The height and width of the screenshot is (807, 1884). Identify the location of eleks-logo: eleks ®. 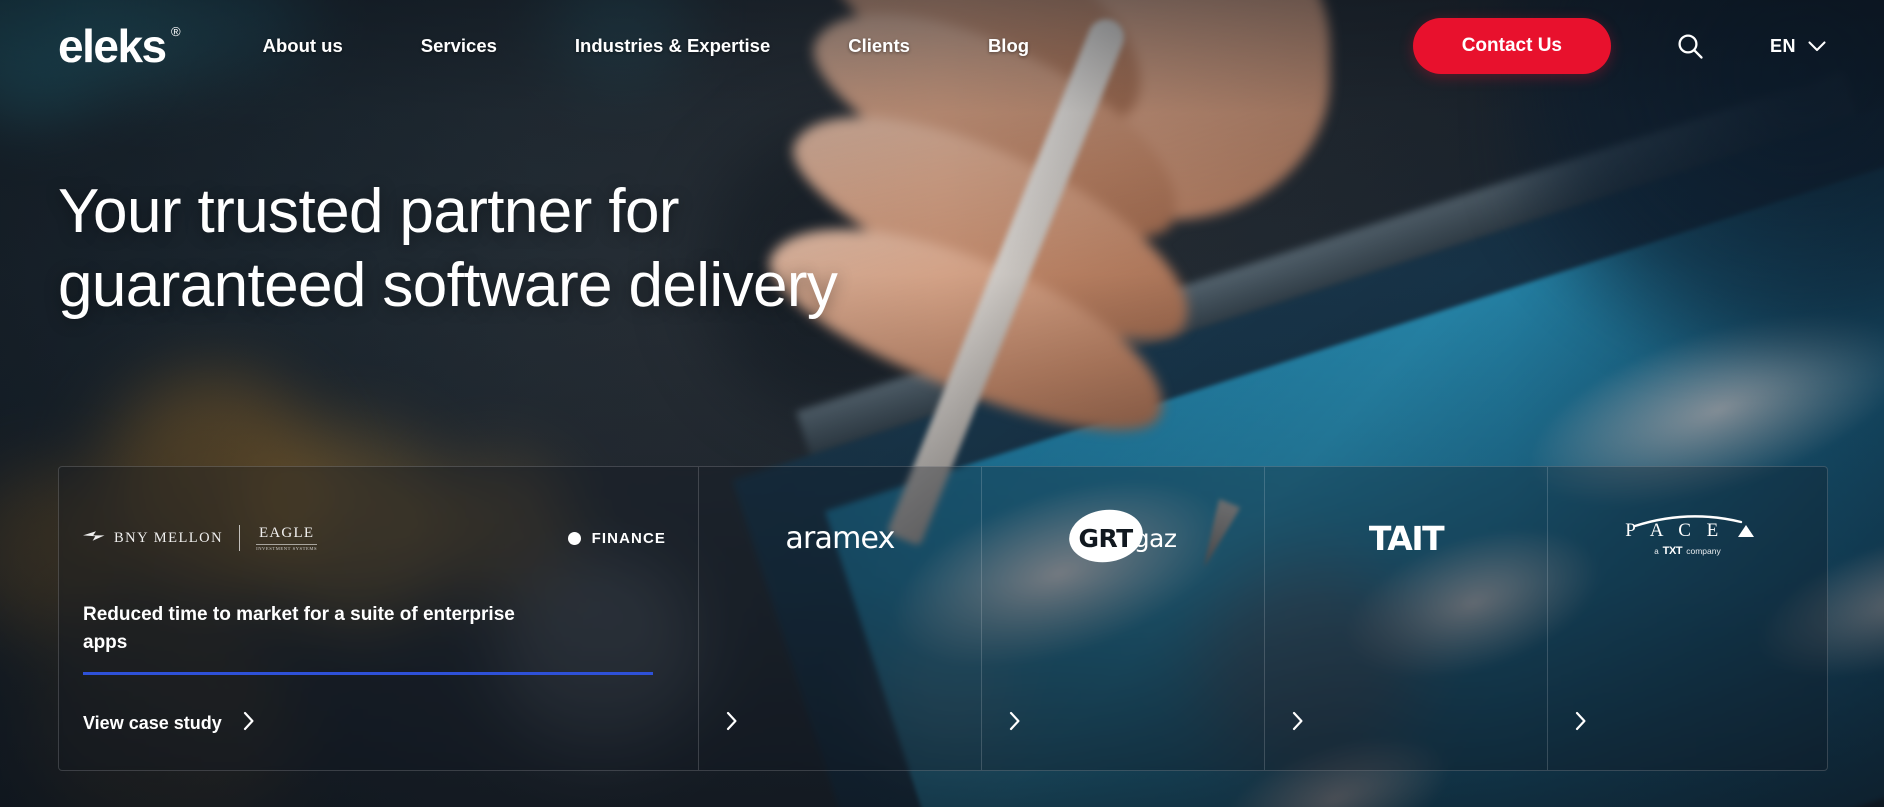
(119, 46).